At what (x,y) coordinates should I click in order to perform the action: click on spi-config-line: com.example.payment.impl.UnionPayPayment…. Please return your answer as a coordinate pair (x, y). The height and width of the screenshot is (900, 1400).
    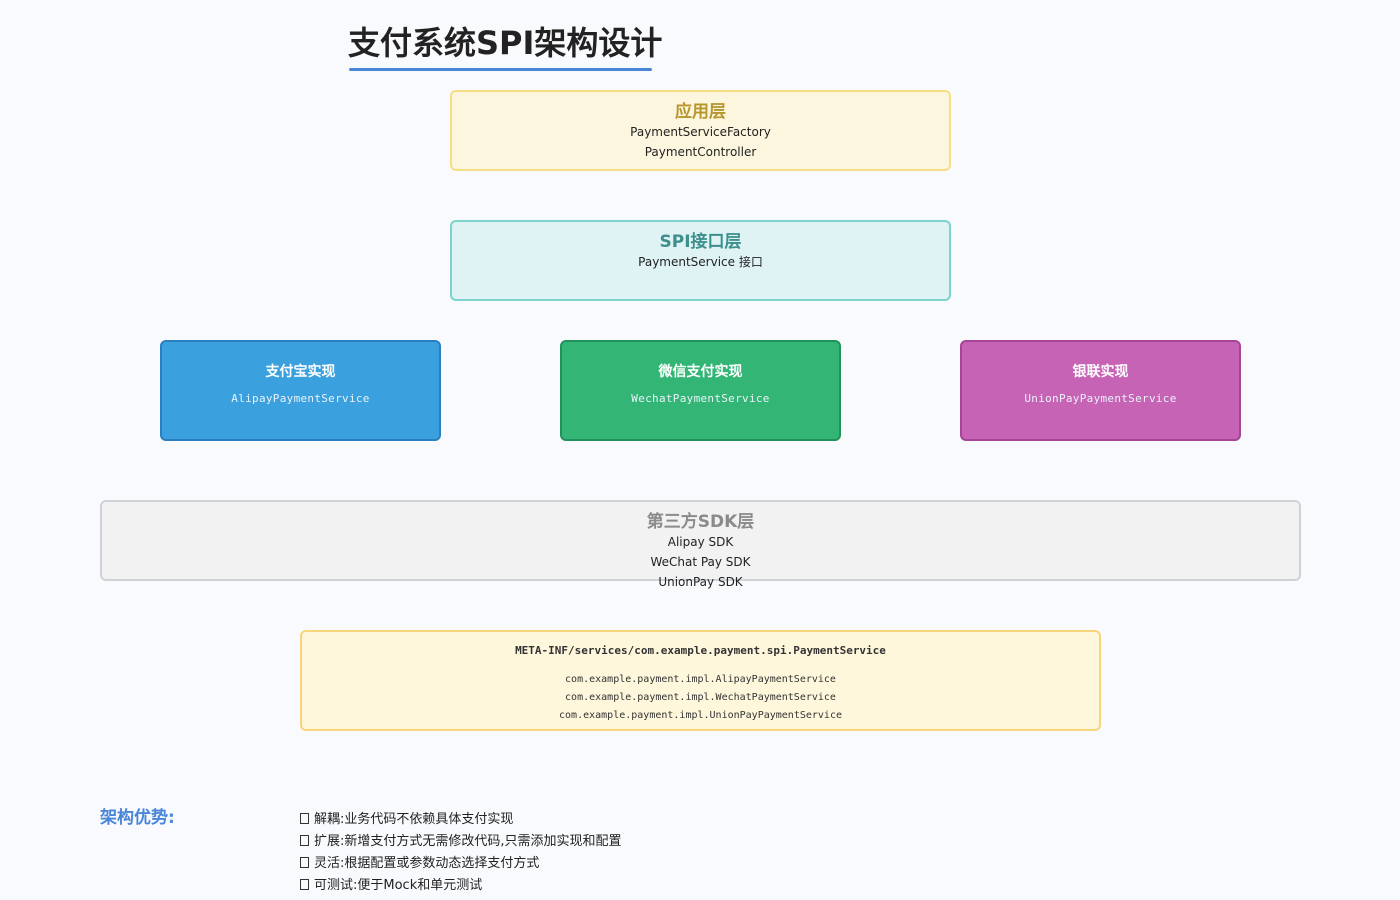
    Looking at the image, I should click on (700, 715).